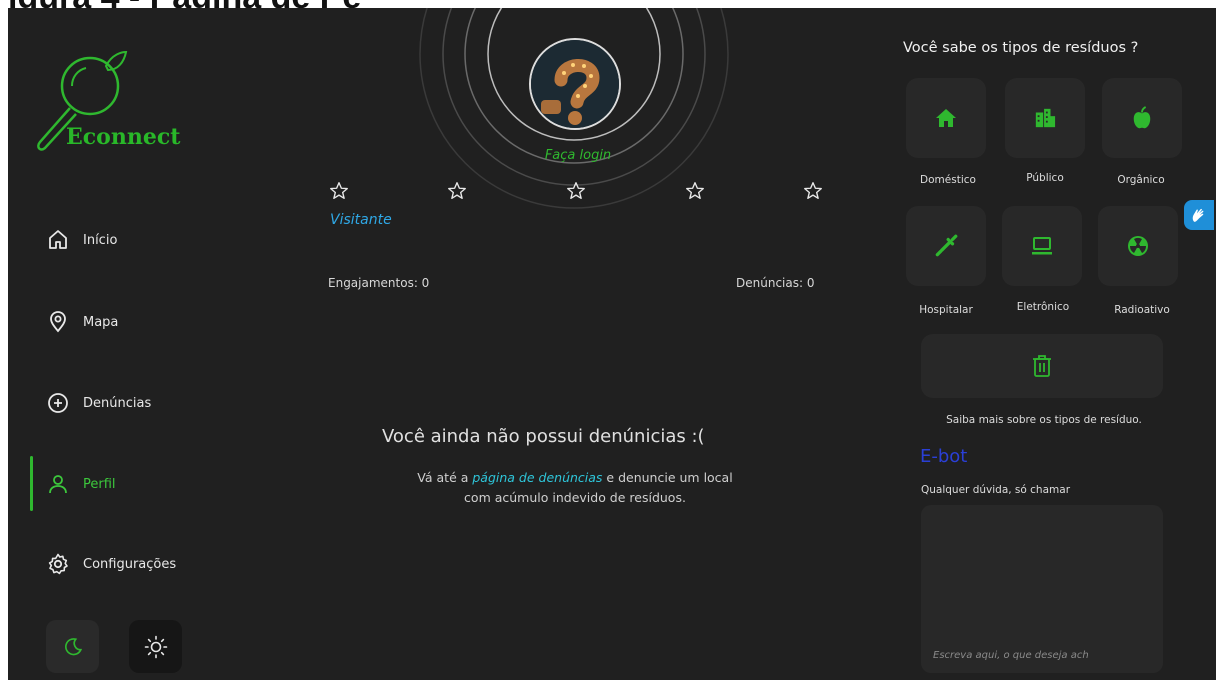 This screenshot has width=1216, height=680. I want to click on light-theme-button, so click(155, 646).